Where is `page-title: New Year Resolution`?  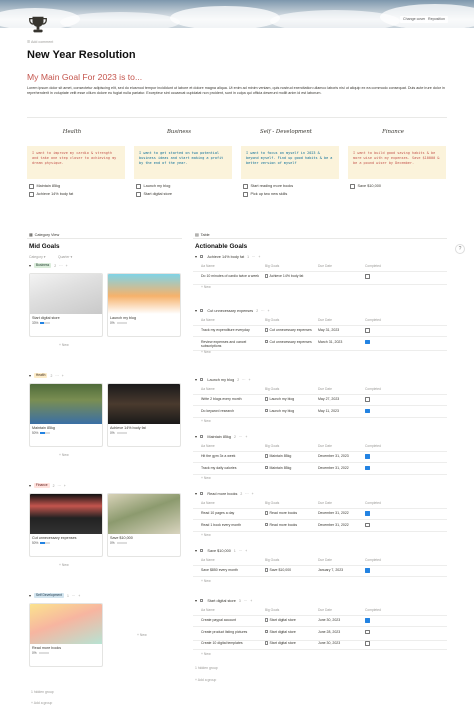 page-title: New Year Resolution is located at coordinates (81, 55).